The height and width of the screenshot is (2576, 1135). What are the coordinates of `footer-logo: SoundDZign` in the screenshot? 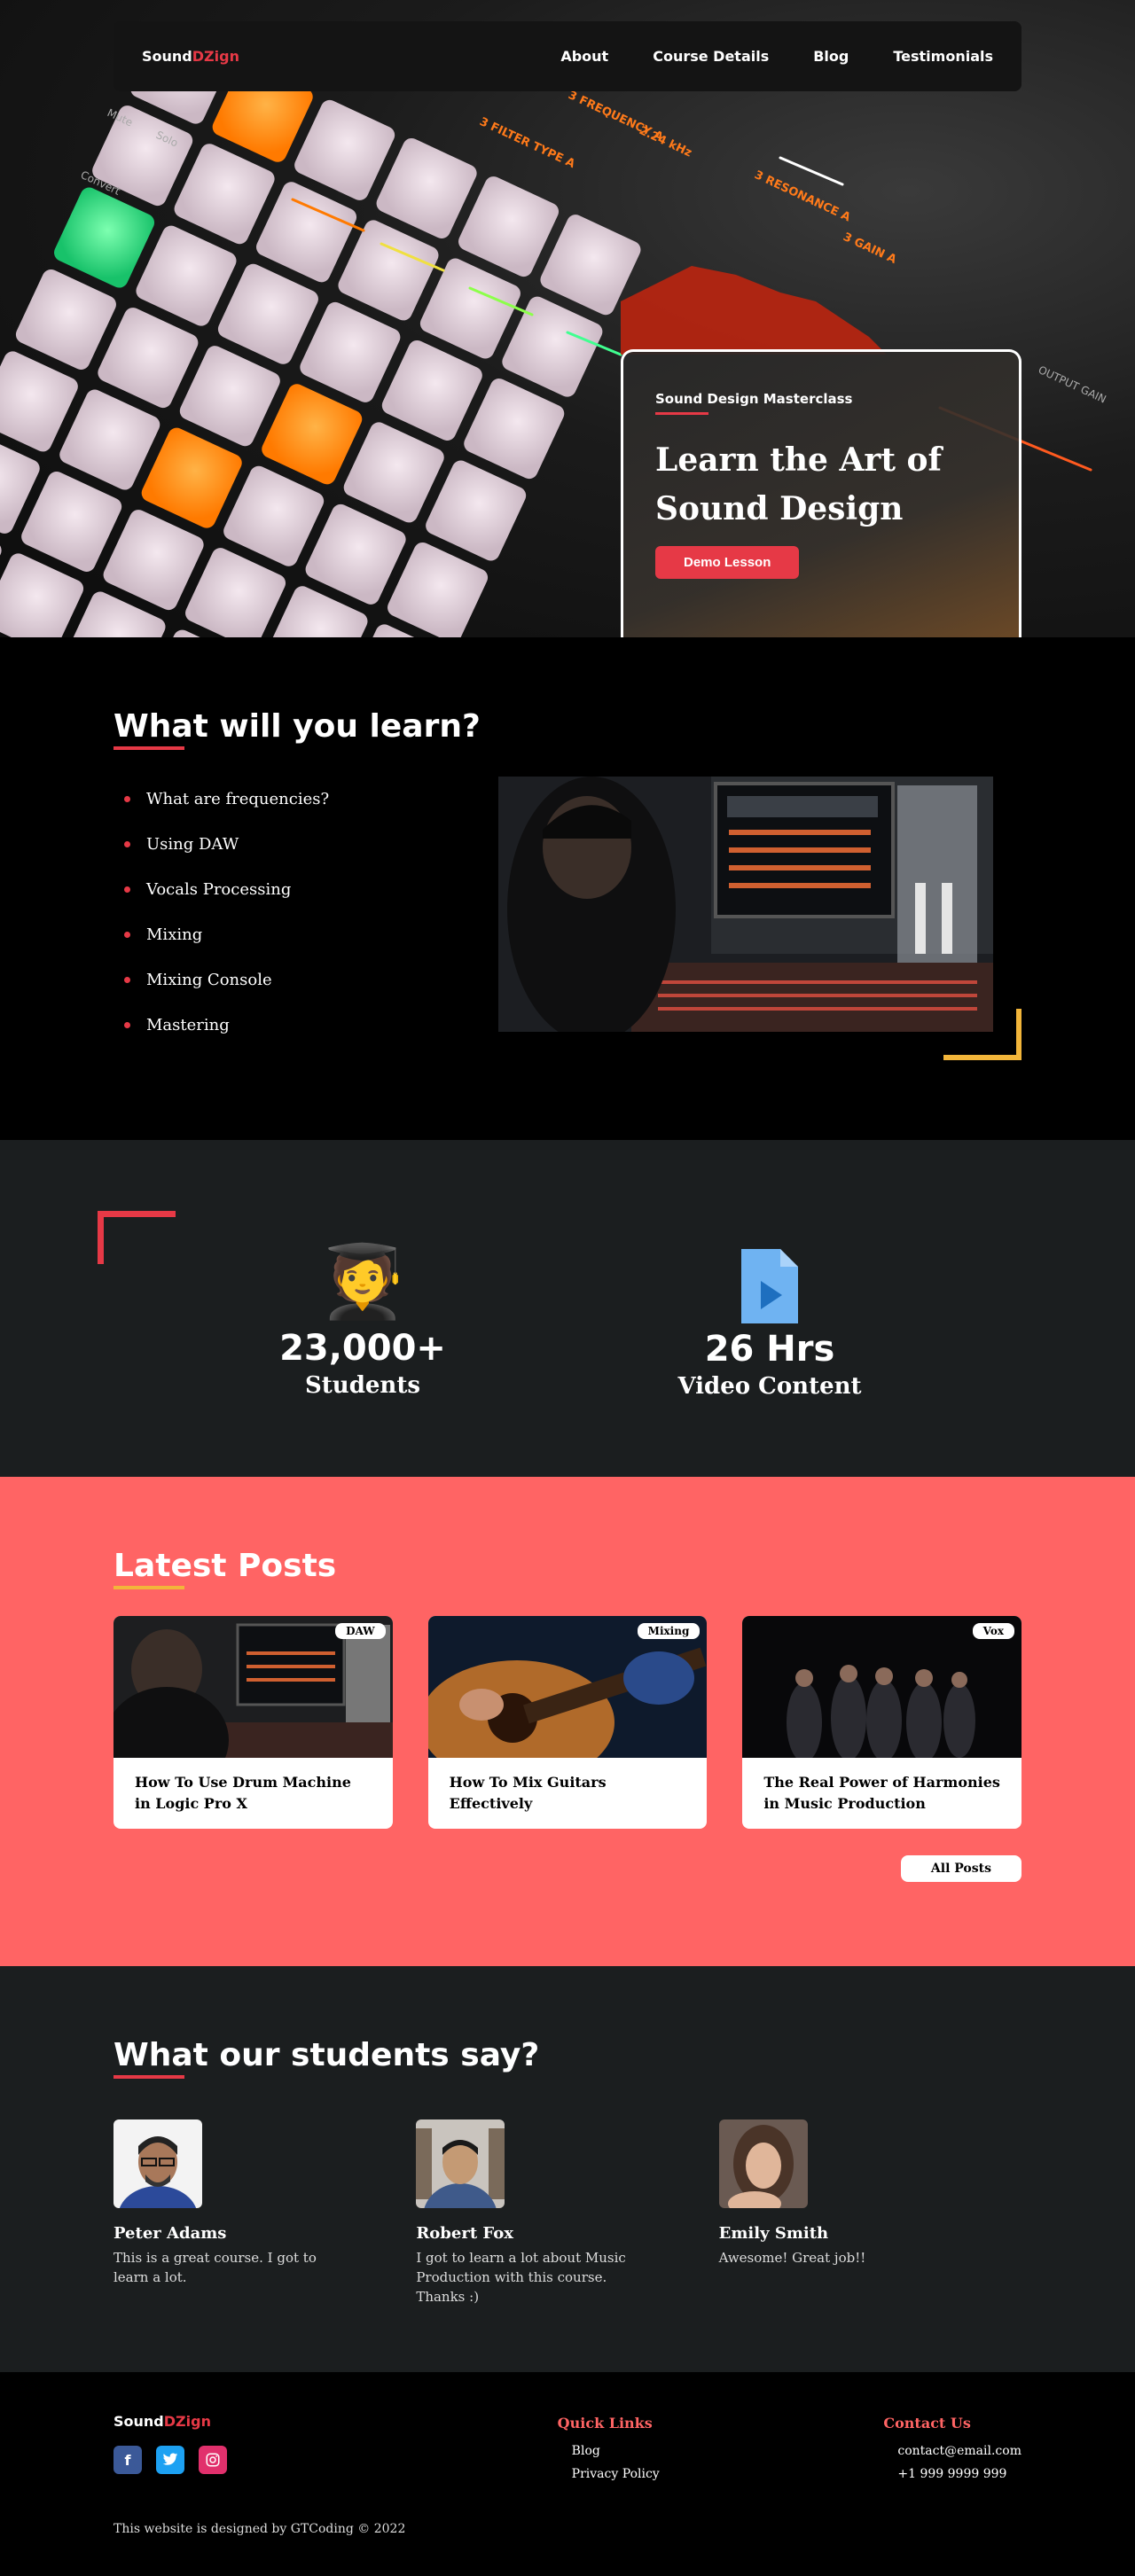 It's located at (171, 2421).